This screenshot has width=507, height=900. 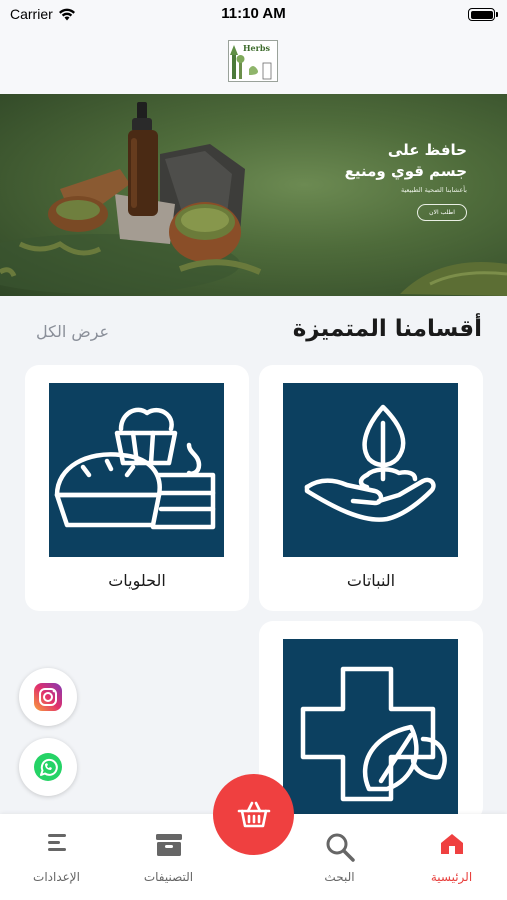 I want to click on app-header: Herbs, so click(x=253, y=62).